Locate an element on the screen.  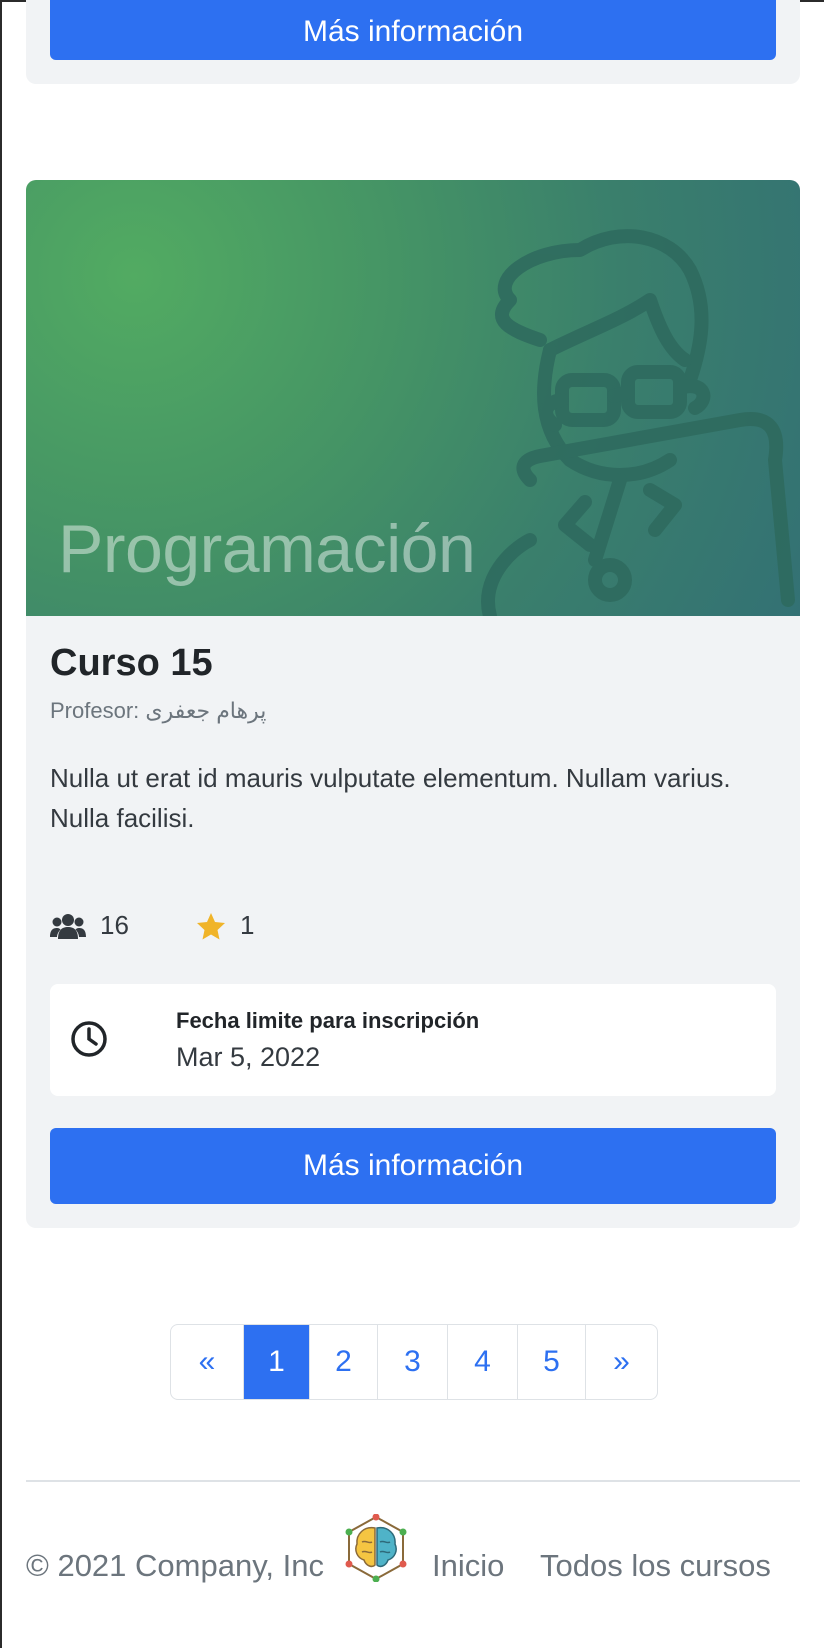
course-card-previous: Más información is located at coordinates (413, 42).